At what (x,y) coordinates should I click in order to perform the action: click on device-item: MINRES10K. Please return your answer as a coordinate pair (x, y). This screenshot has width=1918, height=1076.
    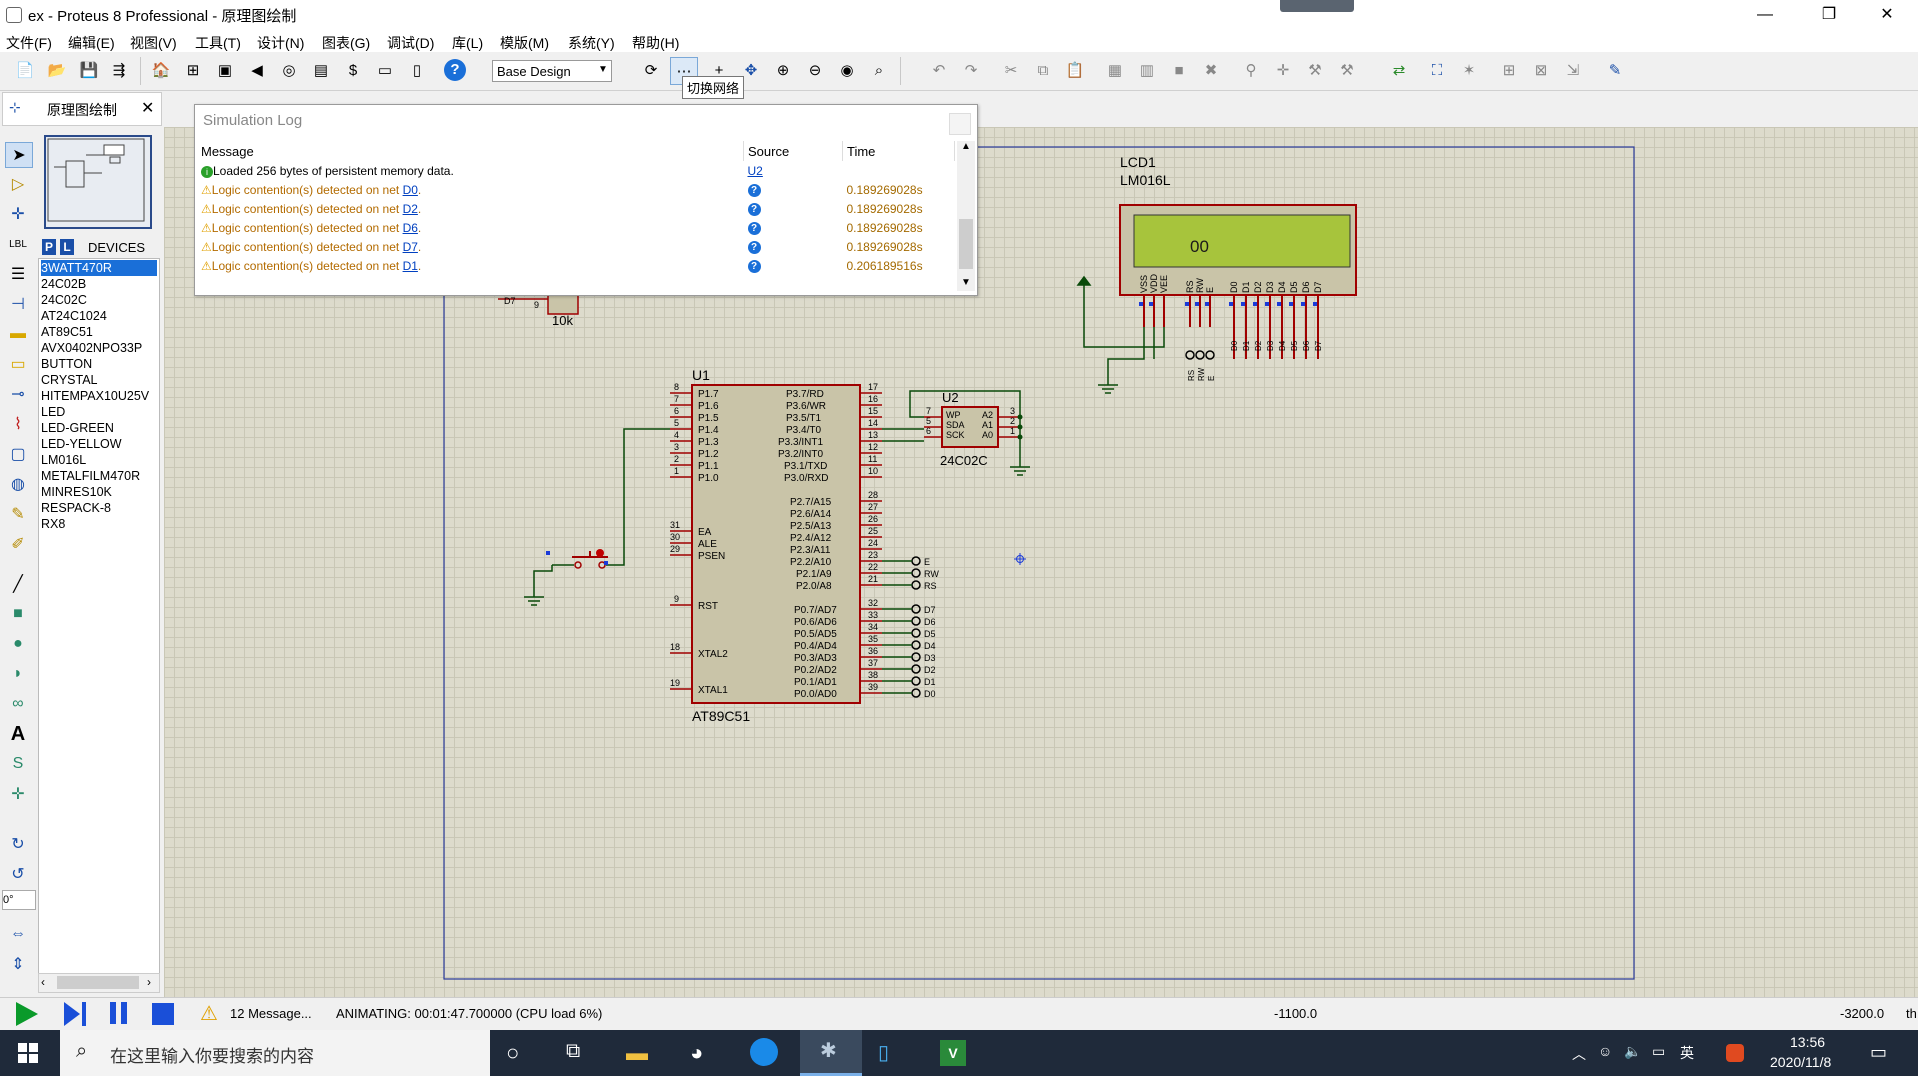
    Looking at the image, I should click on (99, 492).